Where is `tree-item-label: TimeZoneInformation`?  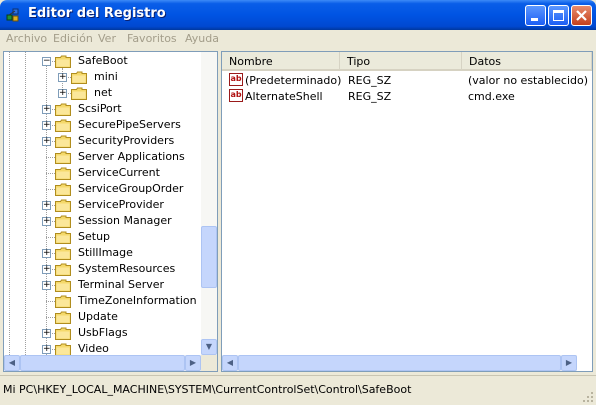
tree-item-label: TimeZoneInformation is located at coordinates (137, 300).